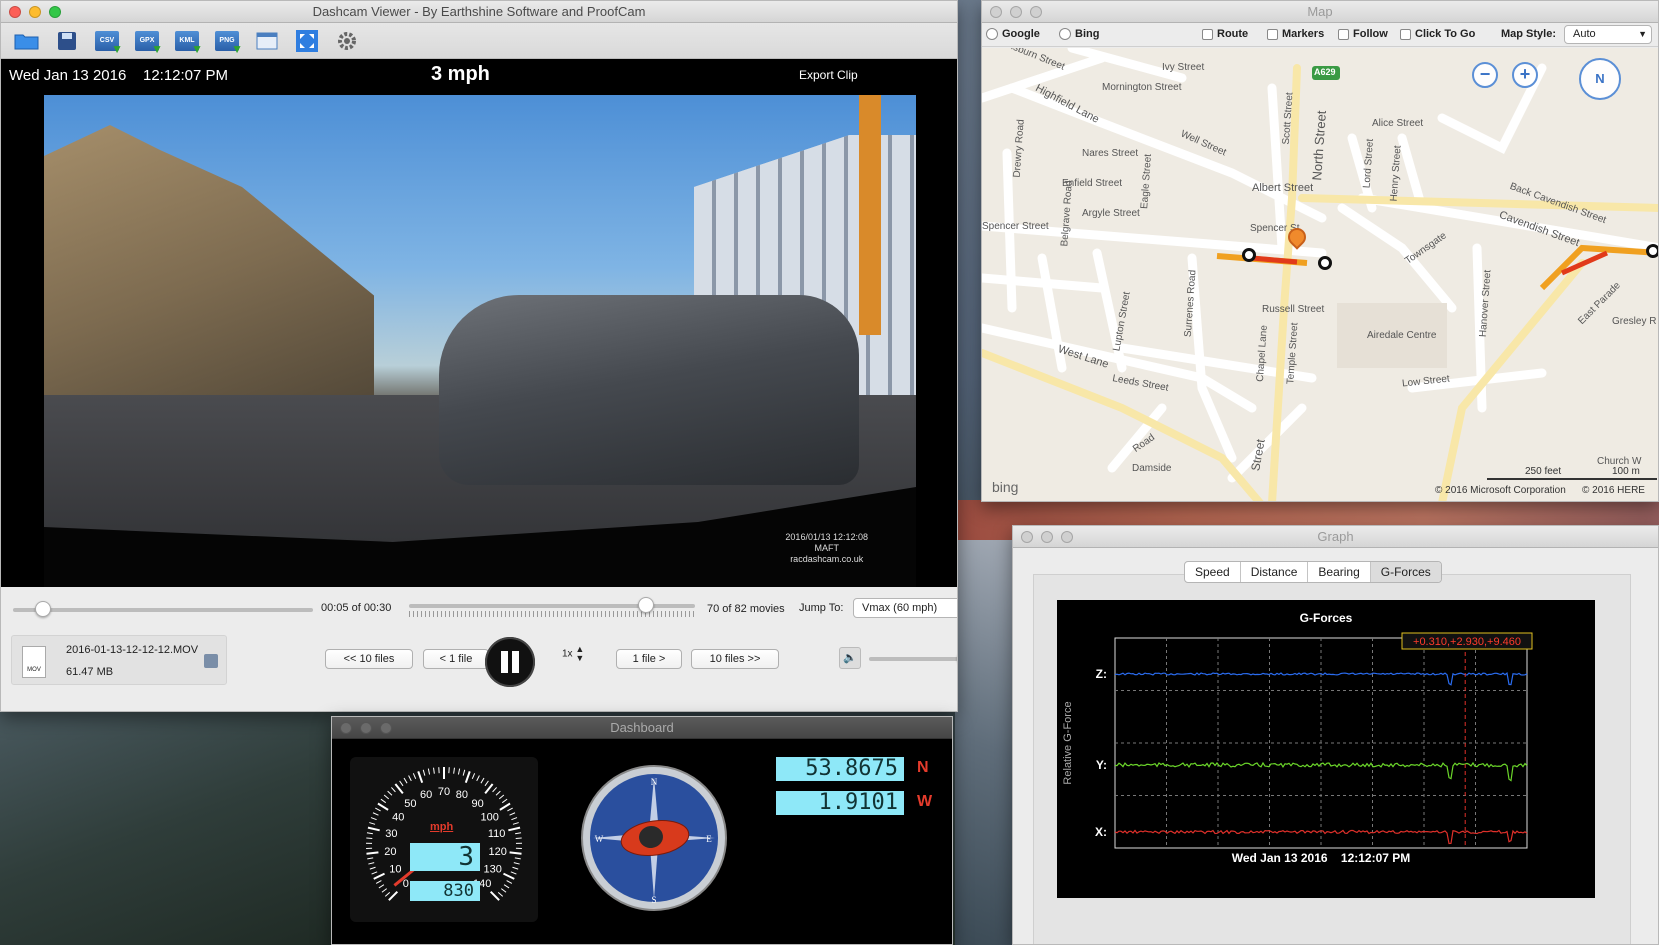 The width and height of the screenshot is (1659, 945). What do you see at coordinates (1525, 75) in the screenshot?
I see `zoom-in-button: +` at bounding box center [1525, 75].